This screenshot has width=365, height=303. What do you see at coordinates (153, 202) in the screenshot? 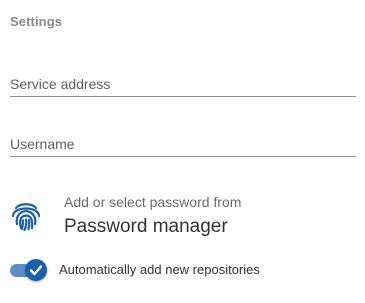
I see `password-manager-hint: Add or select password from` at bounding box center [153, 202].